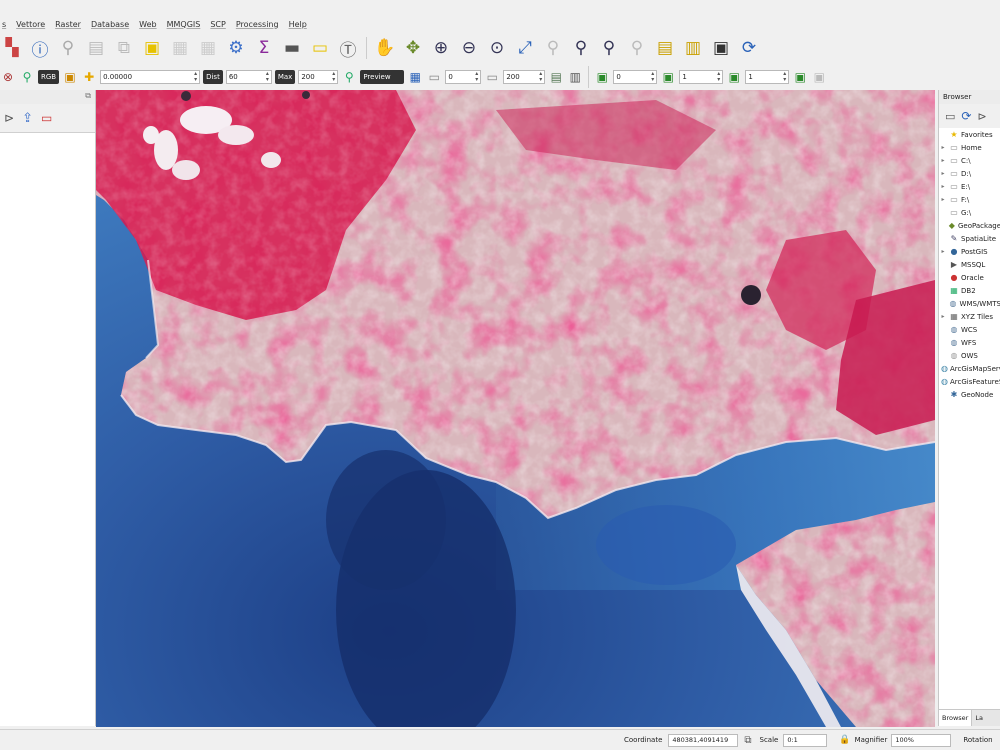 The width and height of the screenshot is (1000, 750). What do you see at coordinates (298, 24) in the screenshot?
I see `menu-item-help: Help` at bounding box center [298, 24].